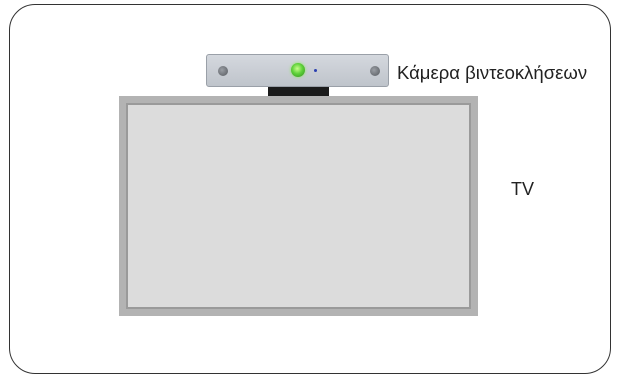 This screenshot has height=380, width=621. I want to click on video-call-camera, so click(297, 70).